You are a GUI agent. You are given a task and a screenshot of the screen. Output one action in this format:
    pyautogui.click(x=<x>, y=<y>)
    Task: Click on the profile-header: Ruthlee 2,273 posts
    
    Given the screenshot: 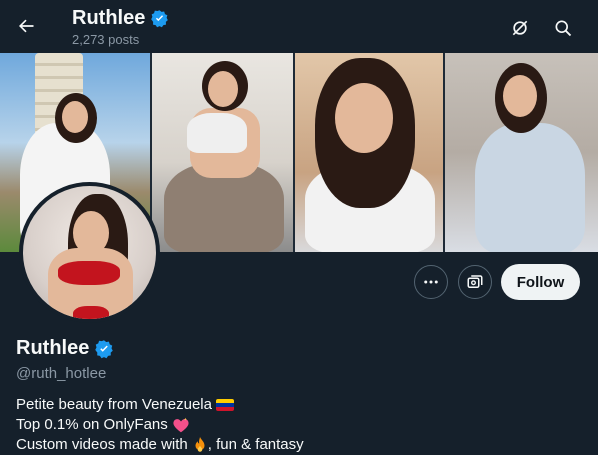 What is the action you would take?
    pyautogui.click(x=299, y=26)
    